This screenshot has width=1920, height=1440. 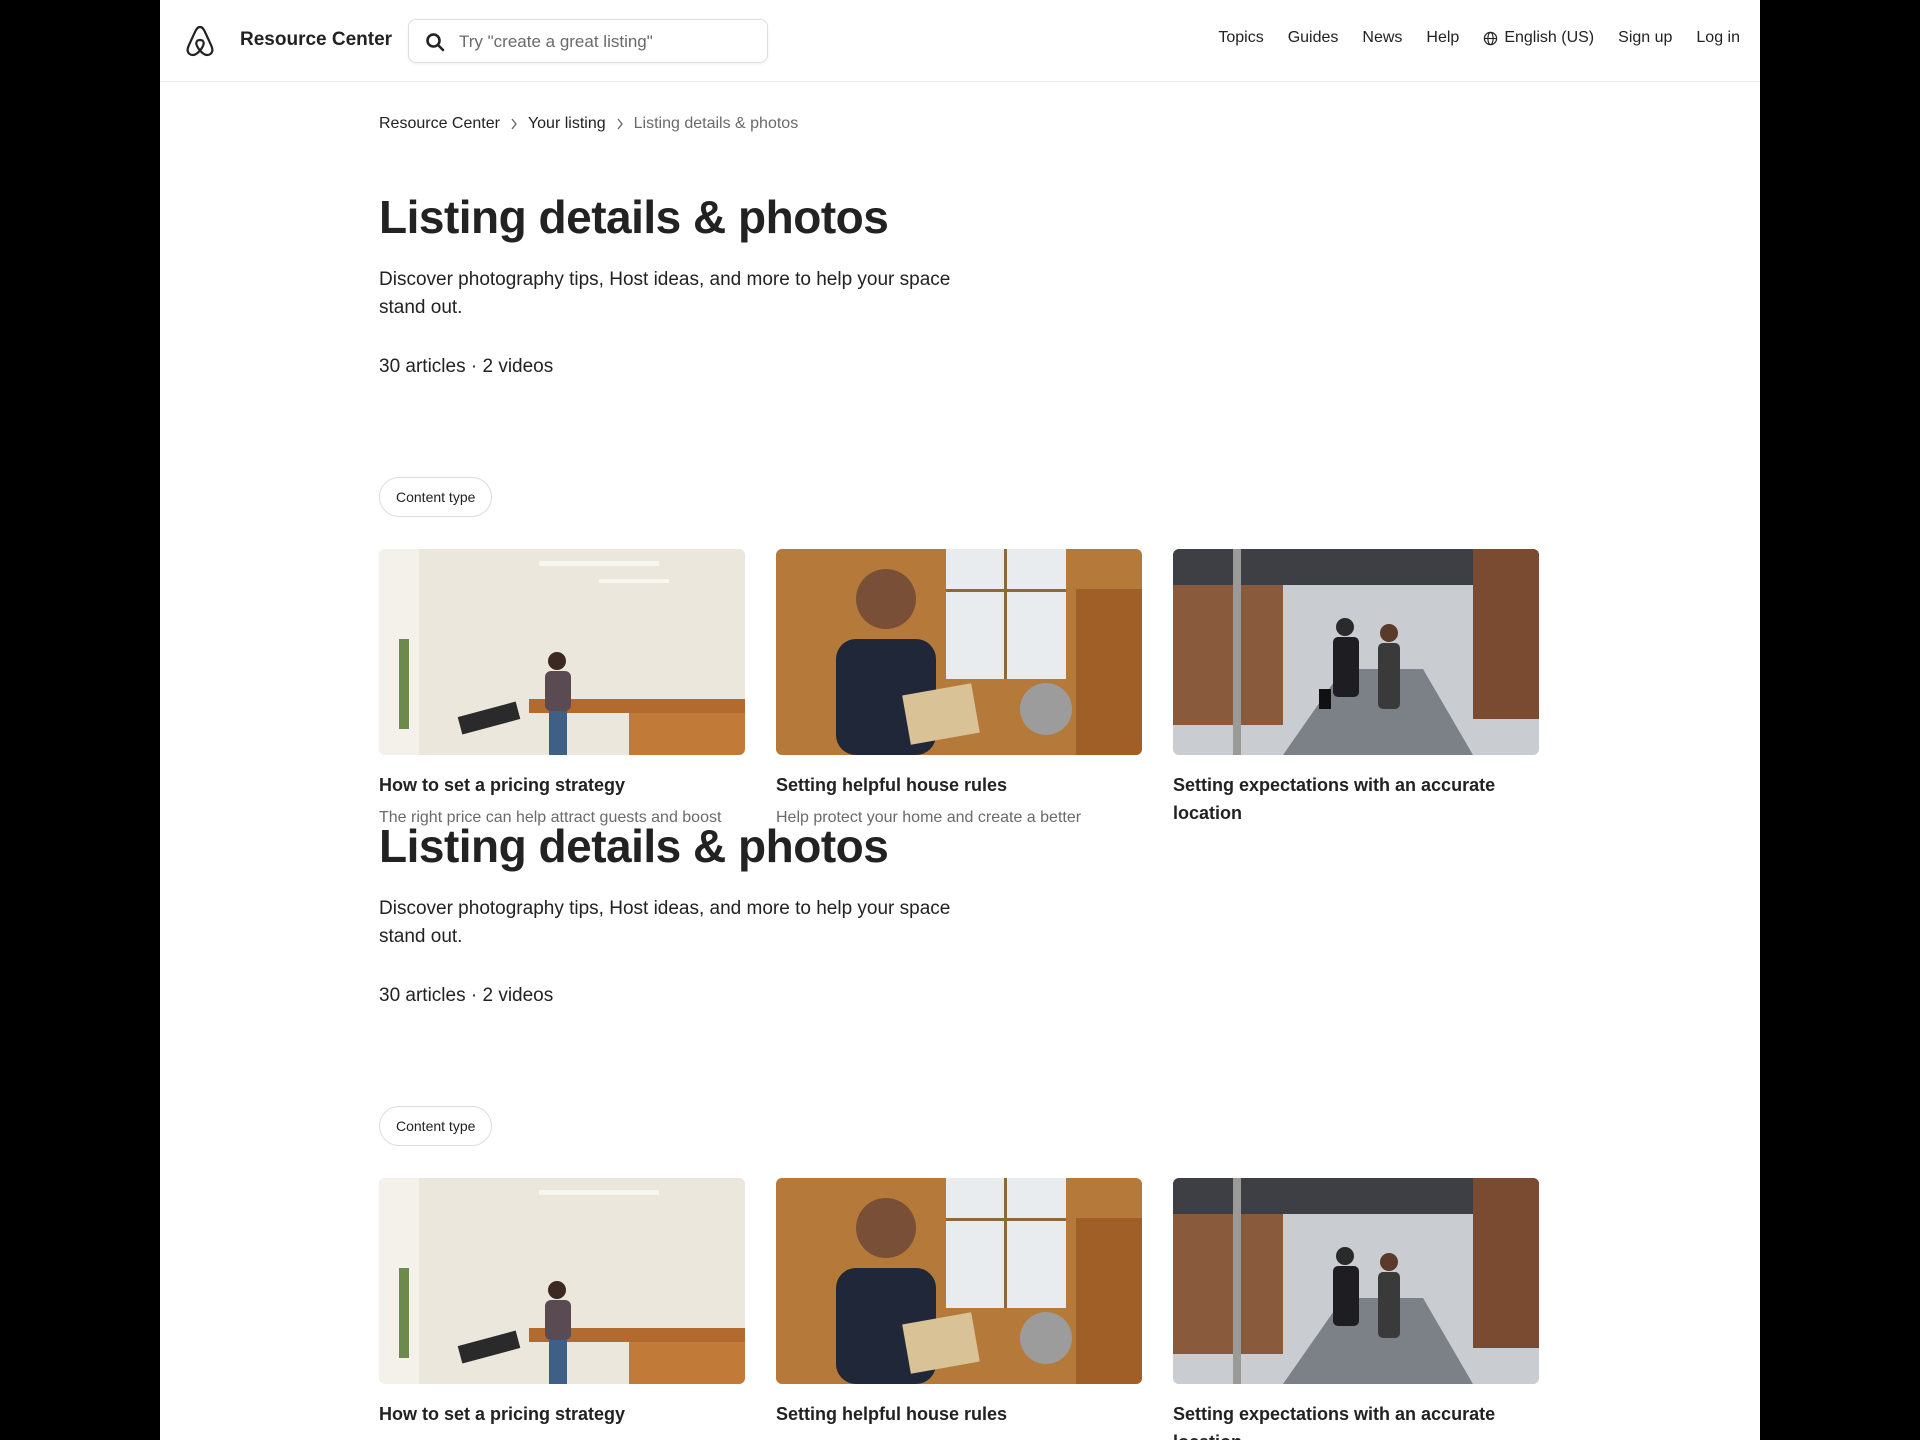 What do you see at coordinates (1442, 38) in the screenshot?
I see `nav-help: Help` at bounding box center [1442, 38].